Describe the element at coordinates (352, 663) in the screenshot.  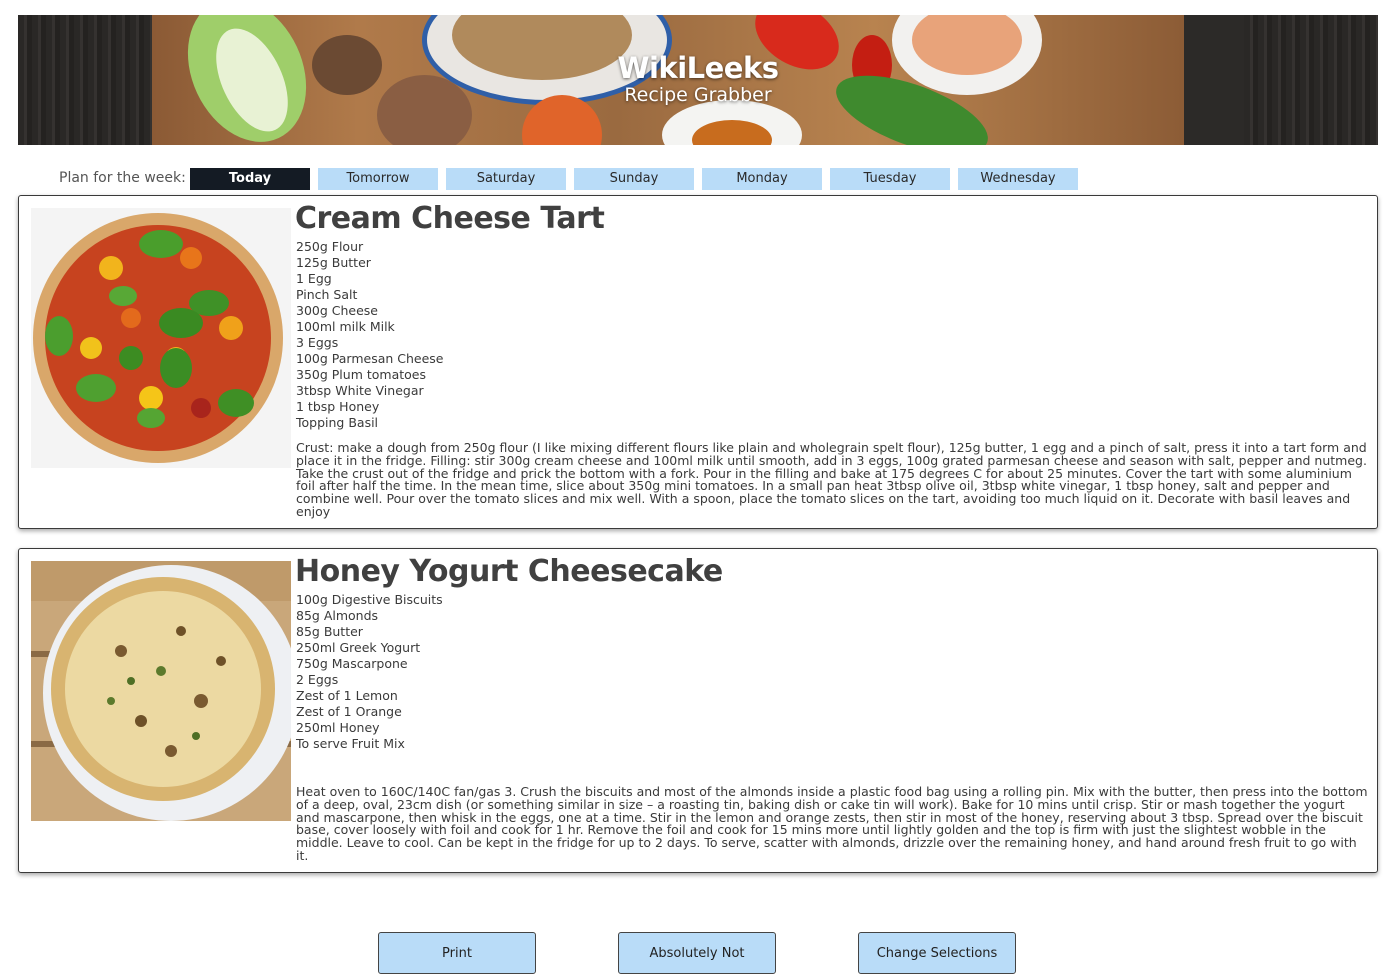
I see `ingredient-item: 750g Mascarpone` at that location.